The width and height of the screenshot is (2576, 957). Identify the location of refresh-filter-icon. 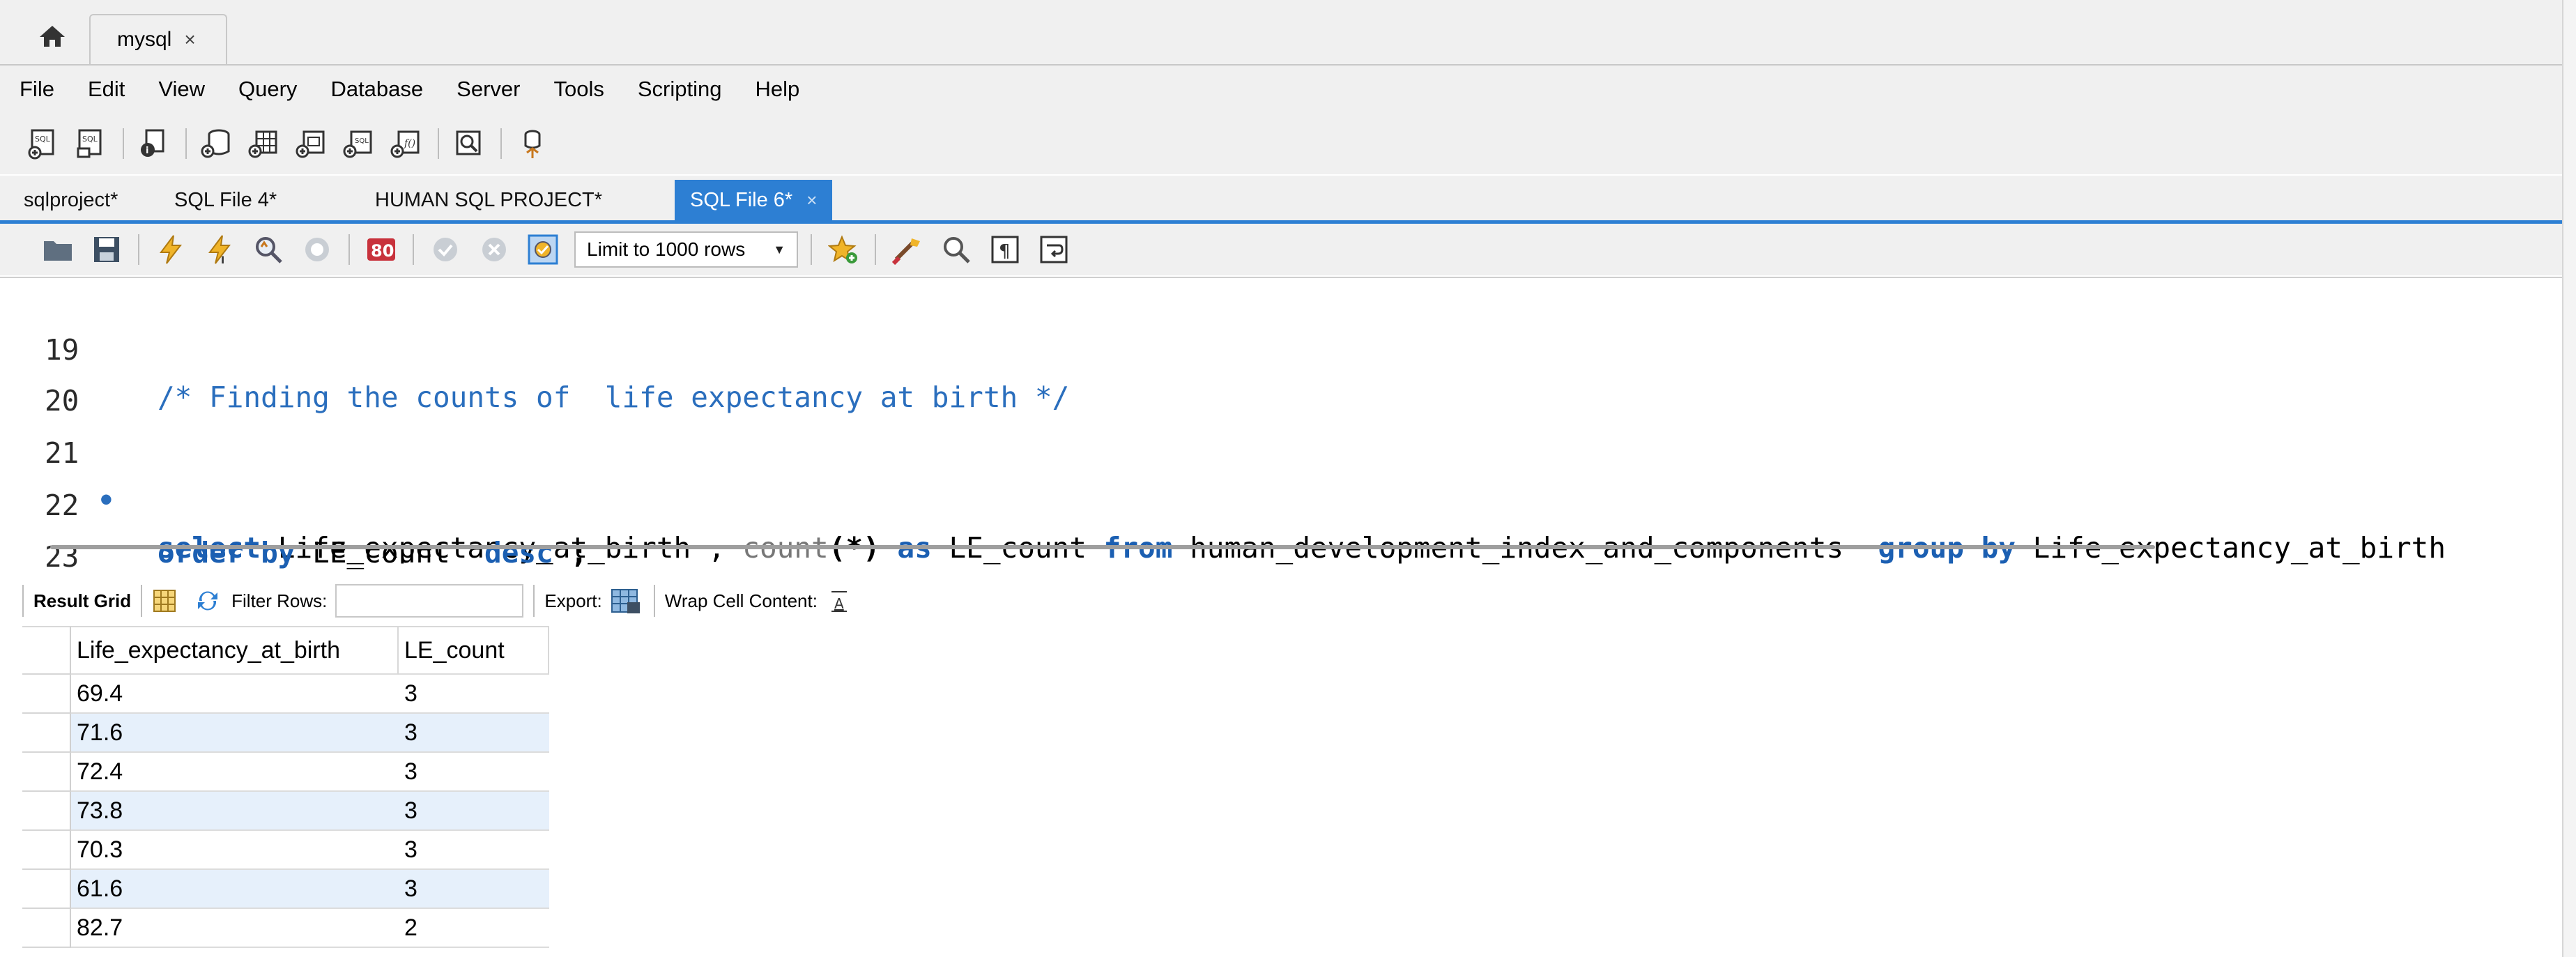
(208, 600).